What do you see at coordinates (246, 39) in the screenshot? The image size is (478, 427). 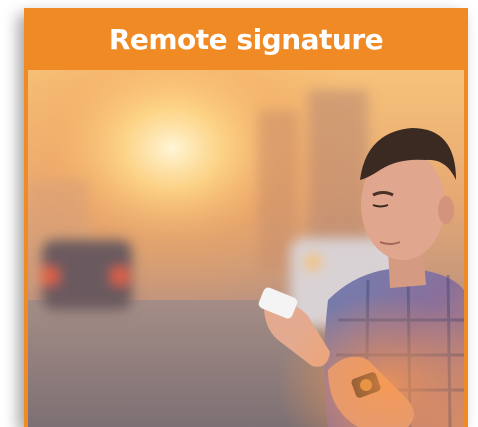 I see `card-title: Remote signature` at bounding box center [246, 39].